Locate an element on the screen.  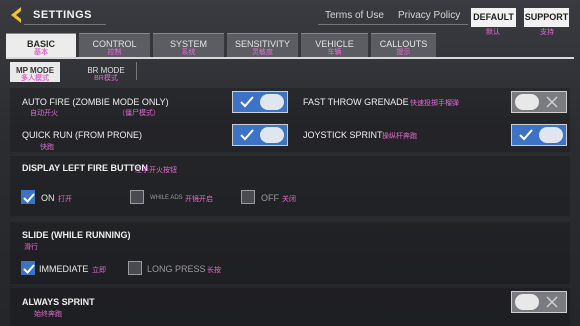
tab-system: SYSTEM 系统 is located at coordinates (188, 45).